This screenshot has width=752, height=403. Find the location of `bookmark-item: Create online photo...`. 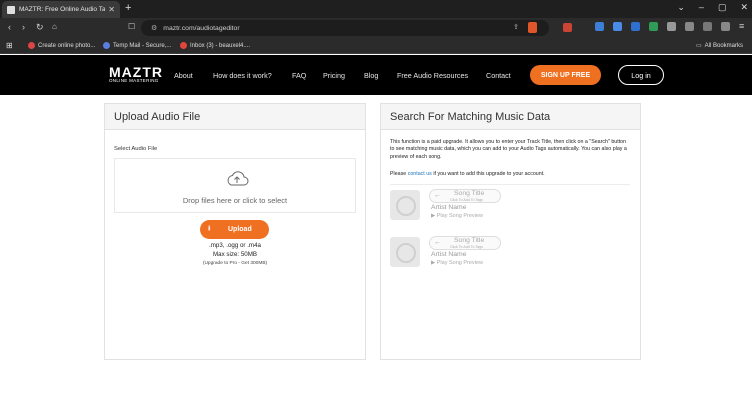

bookmark-item: Create online photo... is located at coordinates (61, 45).